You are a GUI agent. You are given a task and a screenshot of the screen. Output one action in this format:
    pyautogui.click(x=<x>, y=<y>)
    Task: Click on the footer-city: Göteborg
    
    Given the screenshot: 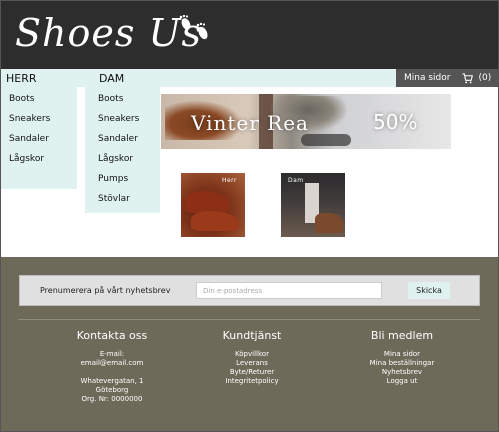 What is the action you would take?
    pyautogui.click(x=112, y=390)
    